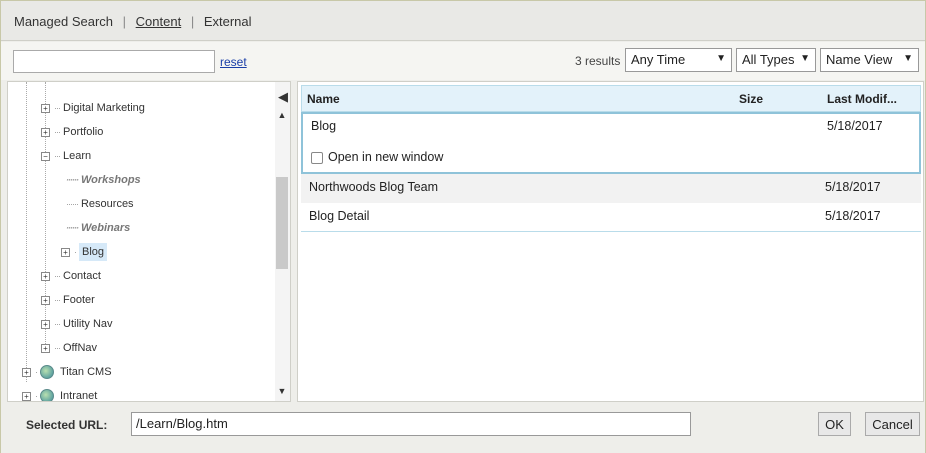 This screenshot has width=926, height=453. What do you see at coordinates (834, 424) in the screenshot?
I see `ok-button: OK` at bounding box center [834, 424].